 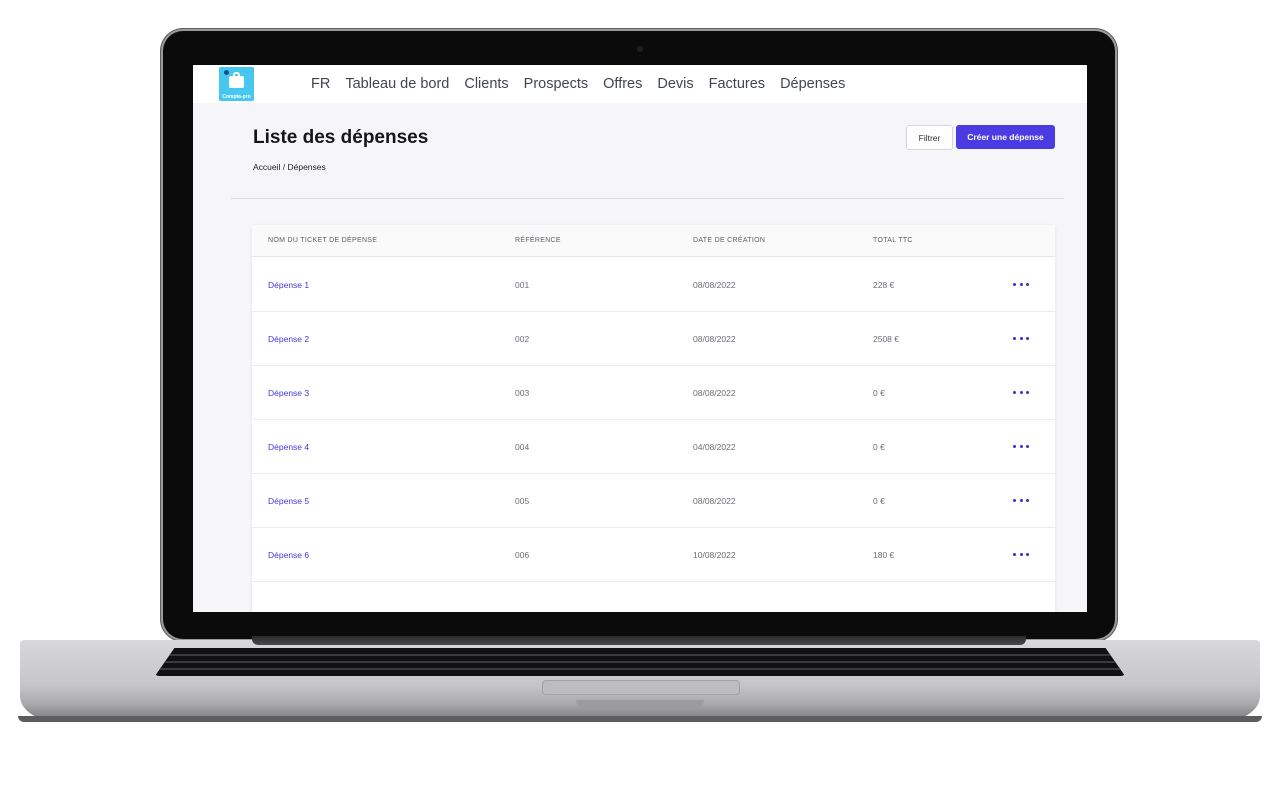 I want to click on create-expense-button: Créer une dépense, so click(x=1005, y=137).